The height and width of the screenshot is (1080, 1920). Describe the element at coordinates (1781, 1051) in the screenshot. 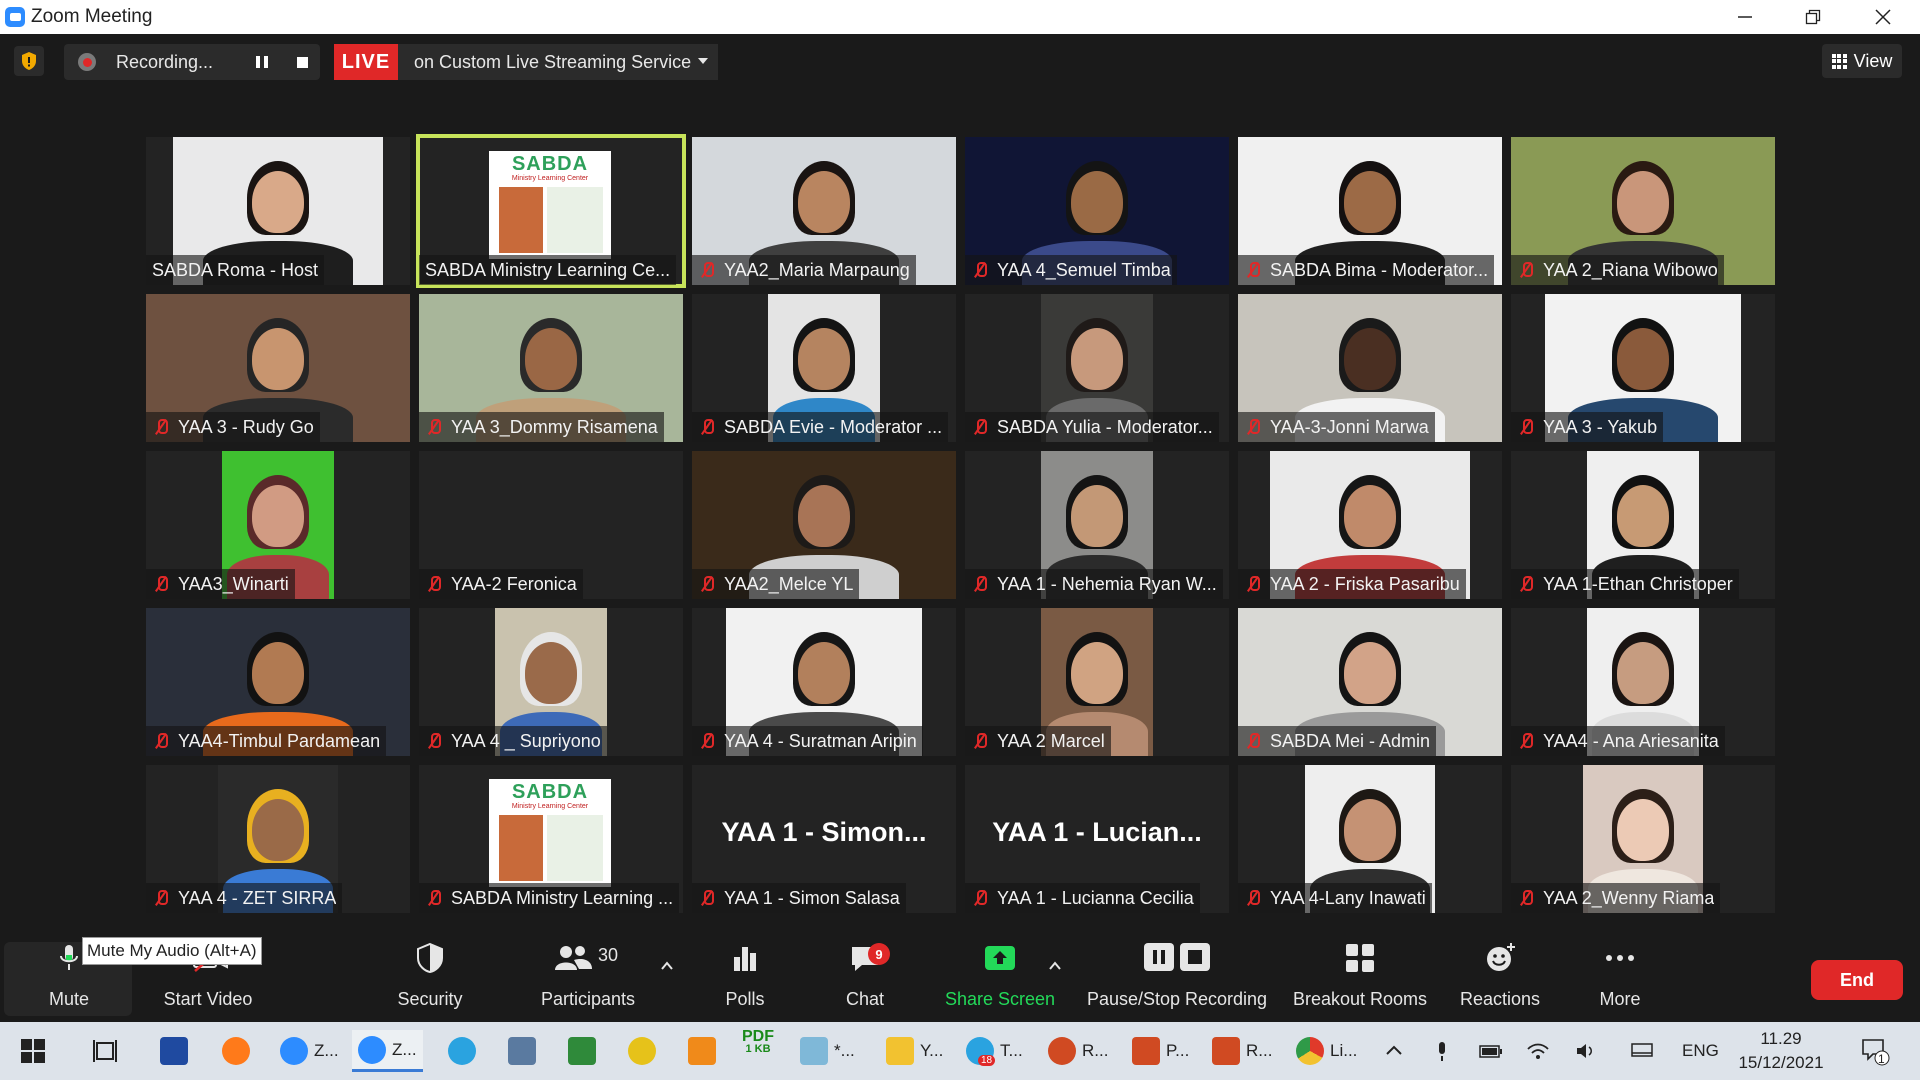

I see `system-clock: 11.29 15/12/2021` at that location.